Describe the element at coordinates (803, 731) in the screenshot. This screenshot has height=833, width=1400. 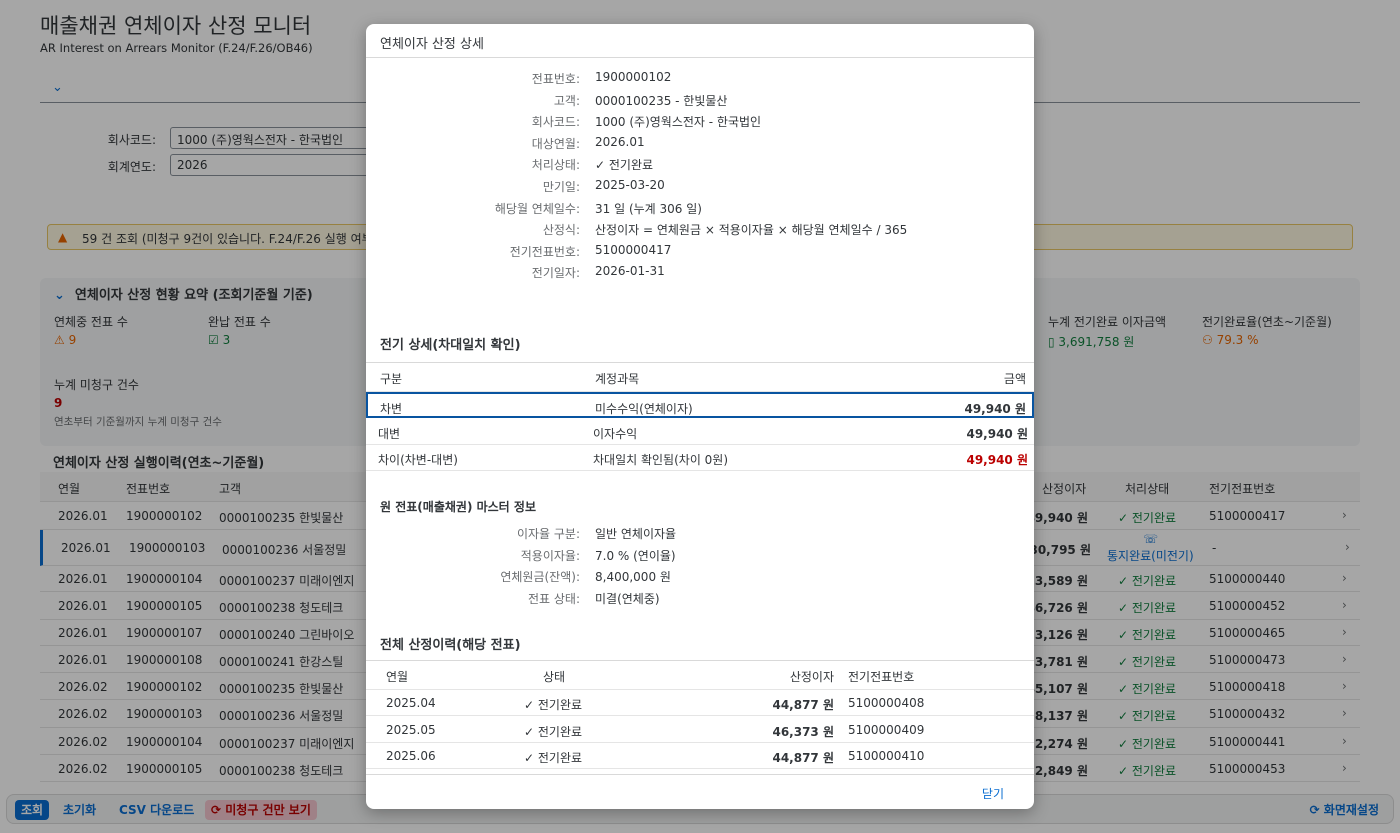
I see `hist-interest: 46,373 원` at that location.